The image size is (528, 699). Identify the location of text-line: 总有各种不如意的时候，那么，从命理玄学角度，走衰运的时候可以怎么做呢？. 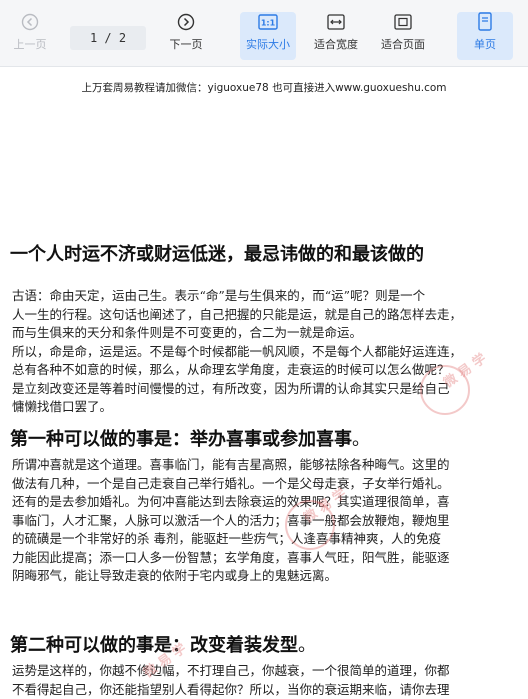
(266, 370).